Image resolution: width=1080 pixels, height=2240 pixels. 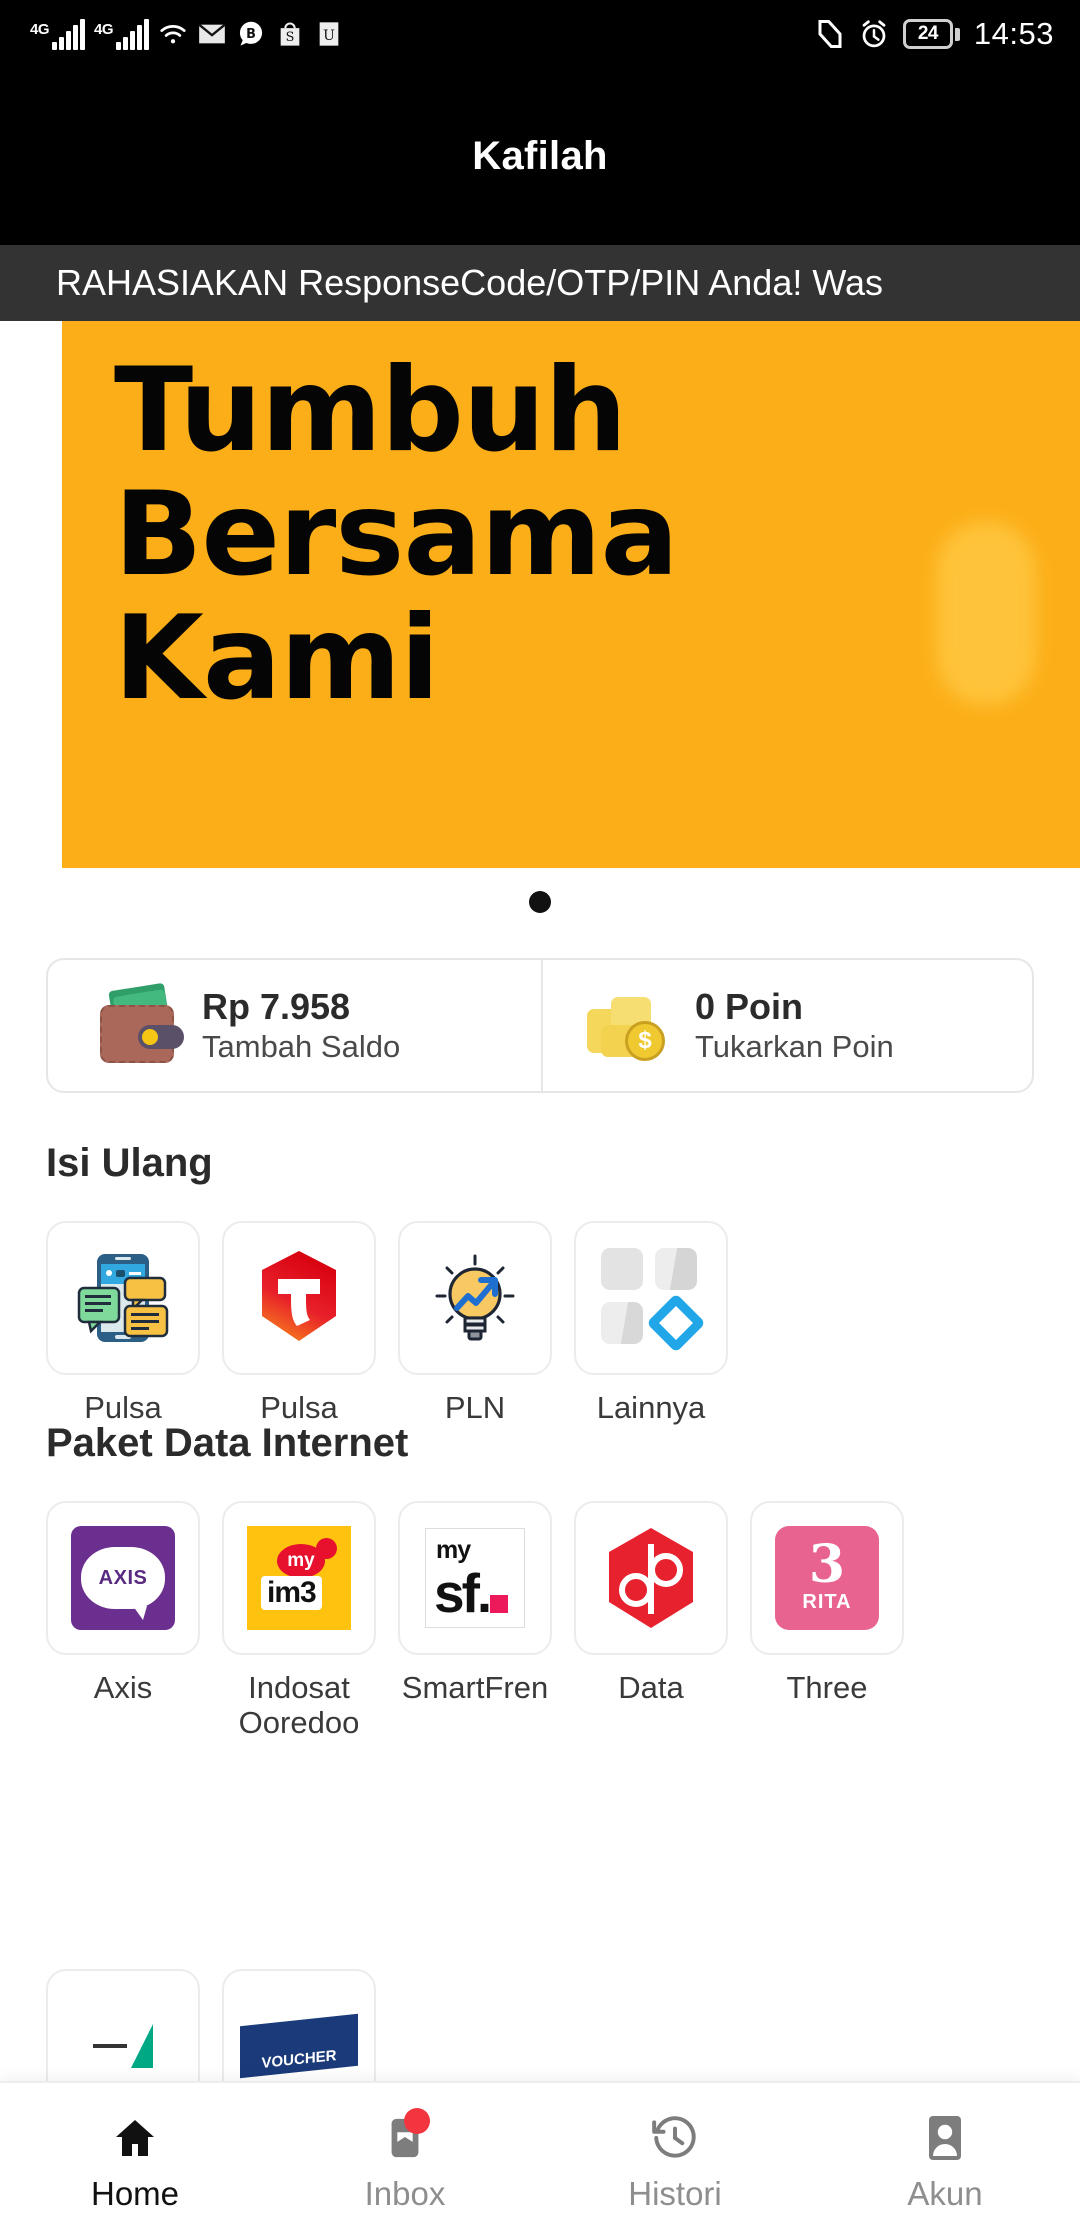 What do you see at coordinates (540, 34) in the screenshot?
I see `status-bar: 4G 4G B S U 24 14:53` at bounding box center [540, 34].